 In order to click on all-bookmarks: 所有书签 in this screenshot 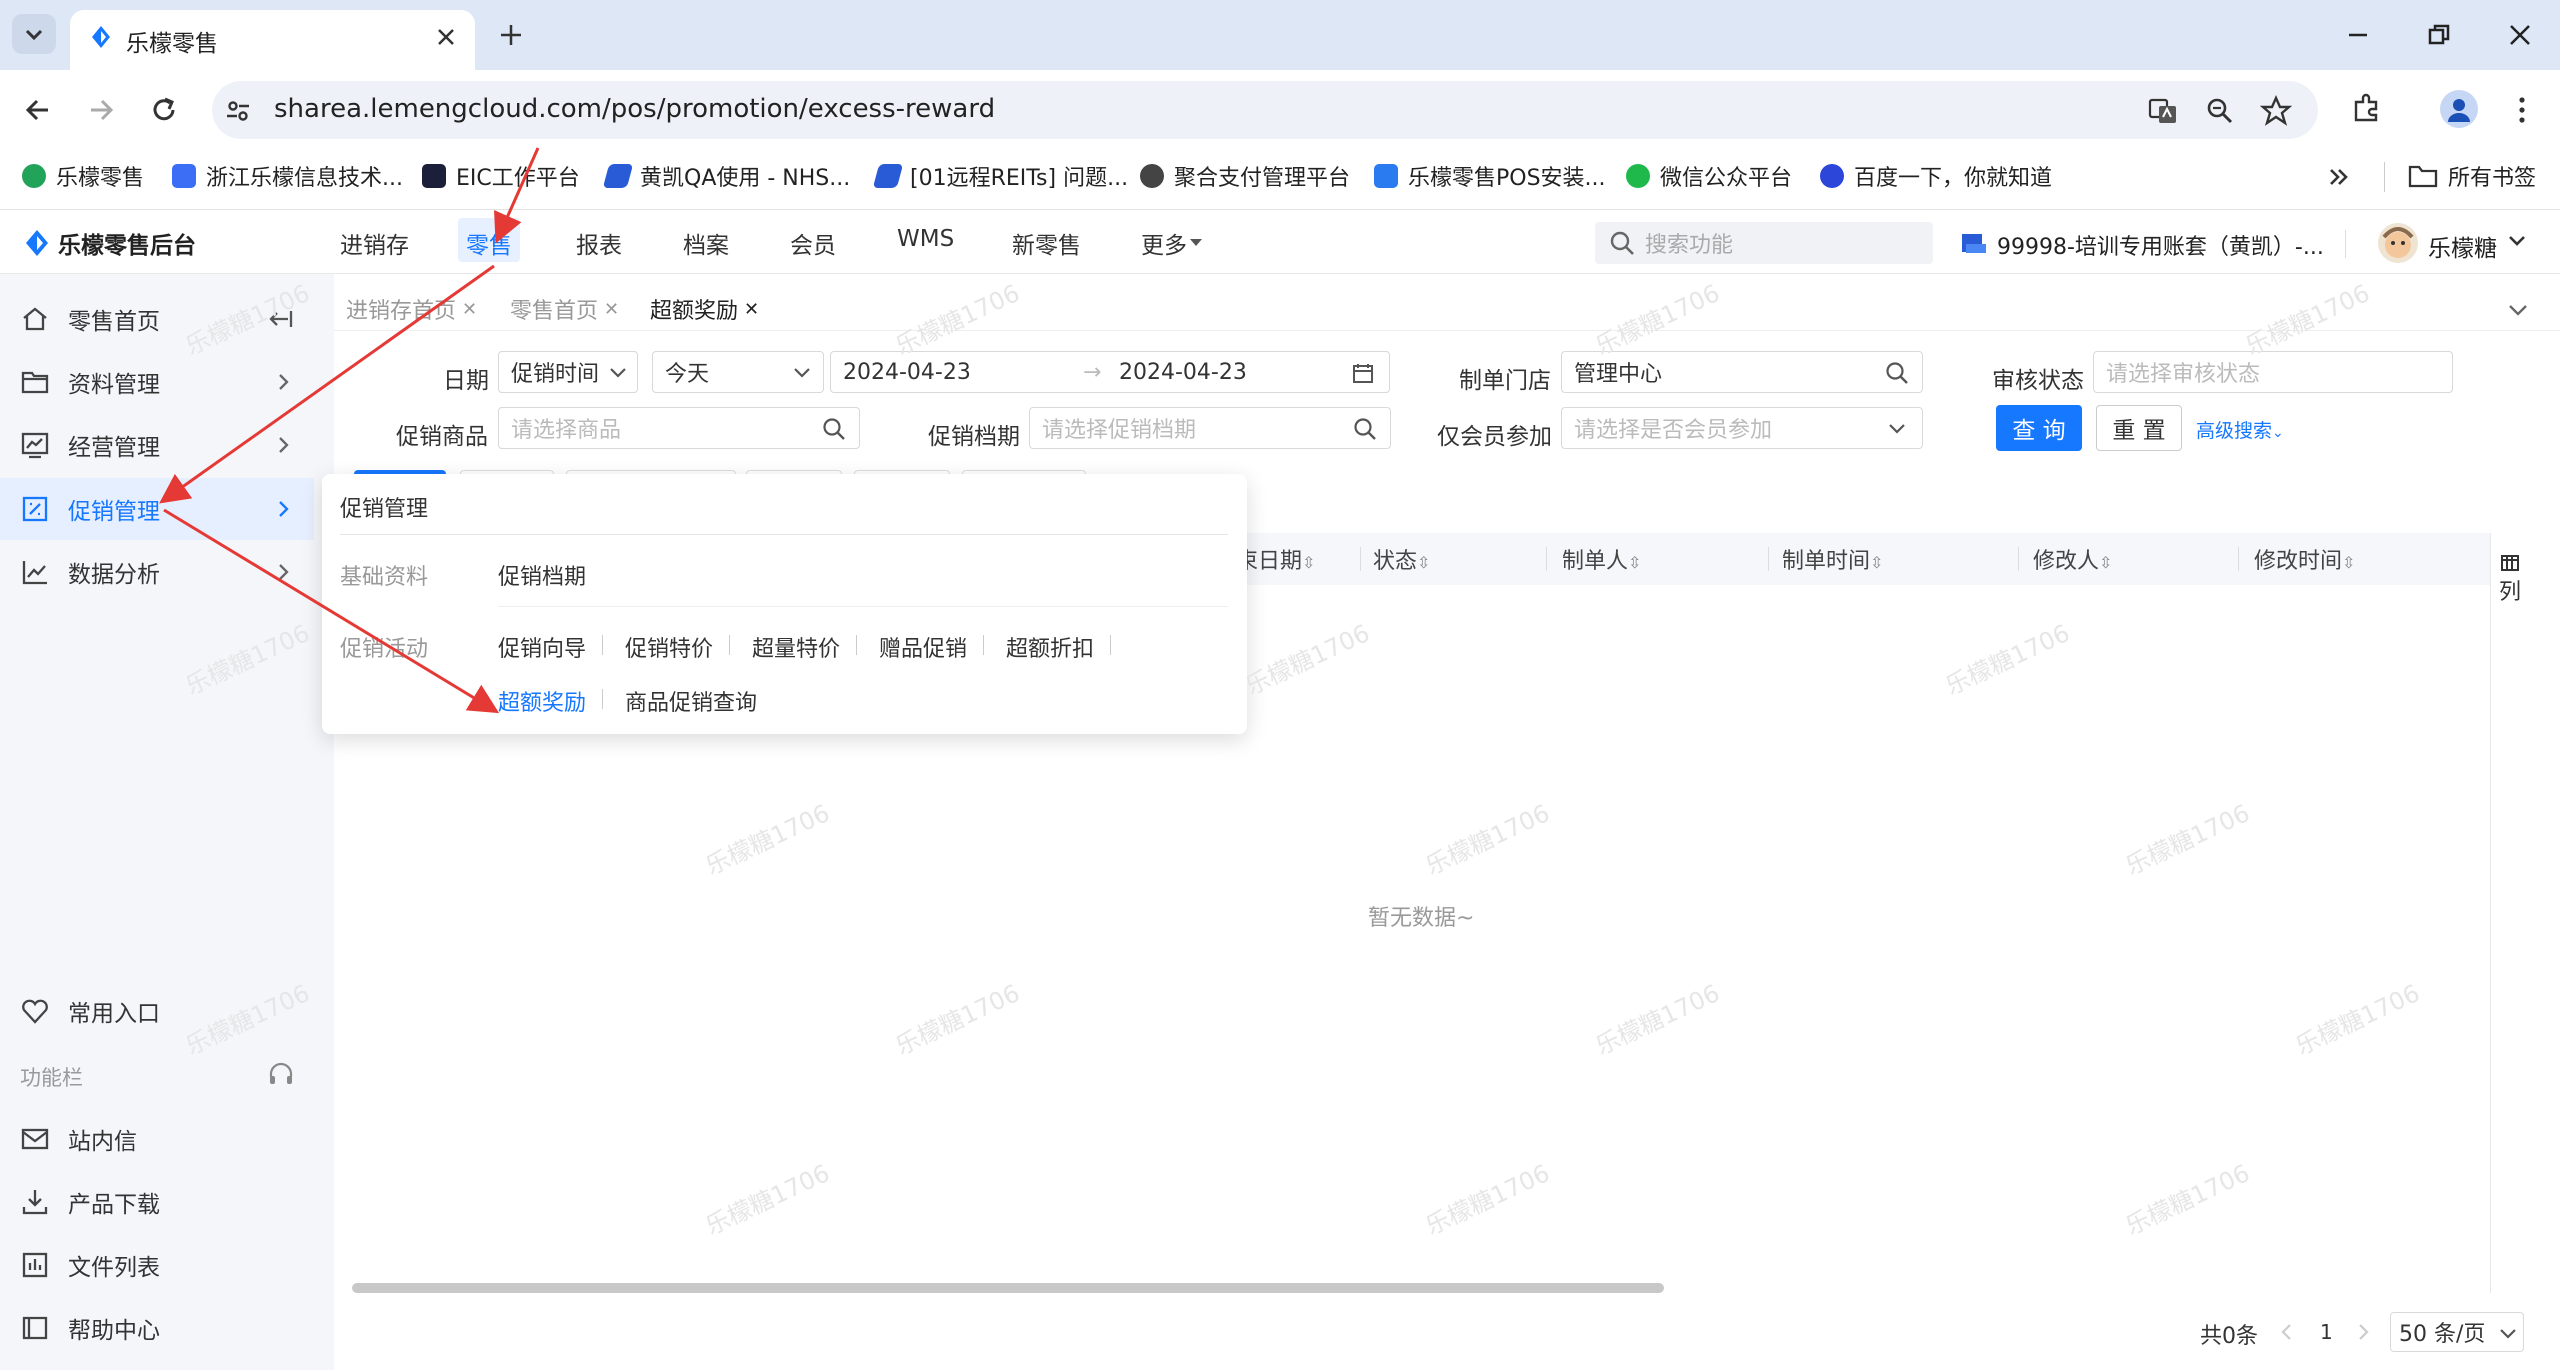, I will do `click(2472, 176)`.